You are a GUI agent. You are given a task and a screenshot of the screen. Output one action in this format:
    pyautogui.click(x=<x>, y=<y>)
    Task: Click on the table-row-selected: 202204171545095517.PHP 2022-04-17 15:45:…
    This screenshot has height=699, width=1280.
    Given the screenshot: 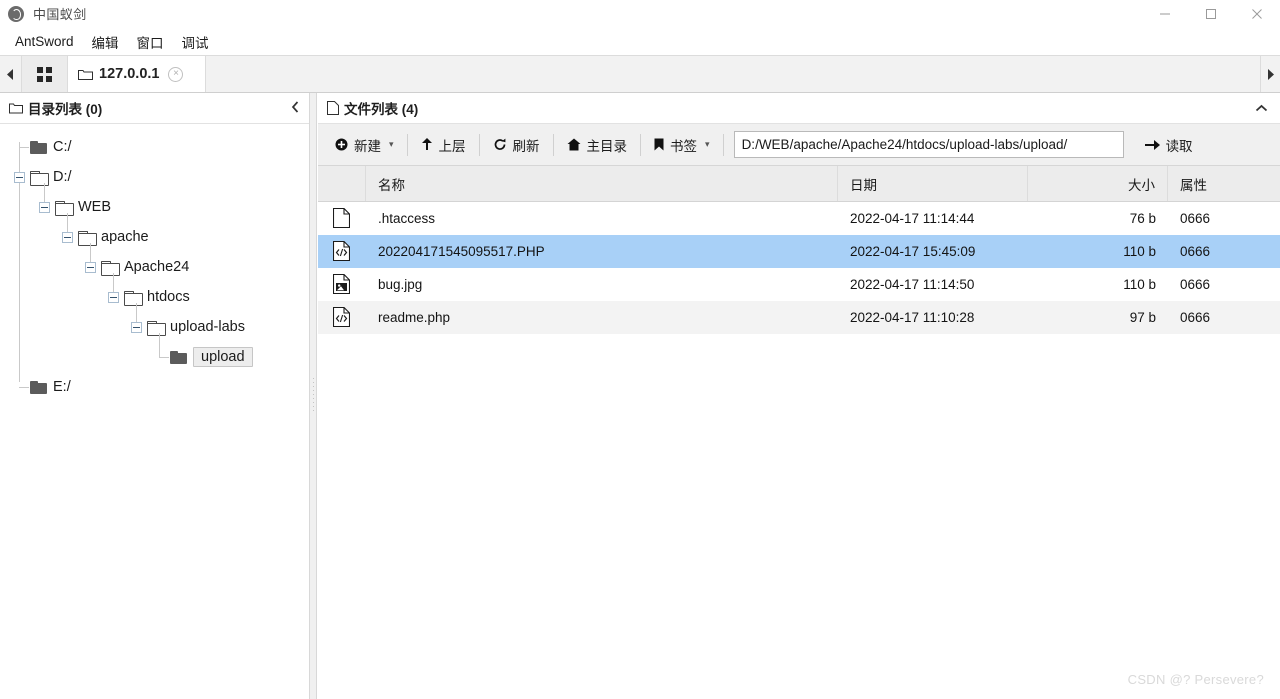 What is the action you would take?
    pyautogui.click(x=799, y=251)
    